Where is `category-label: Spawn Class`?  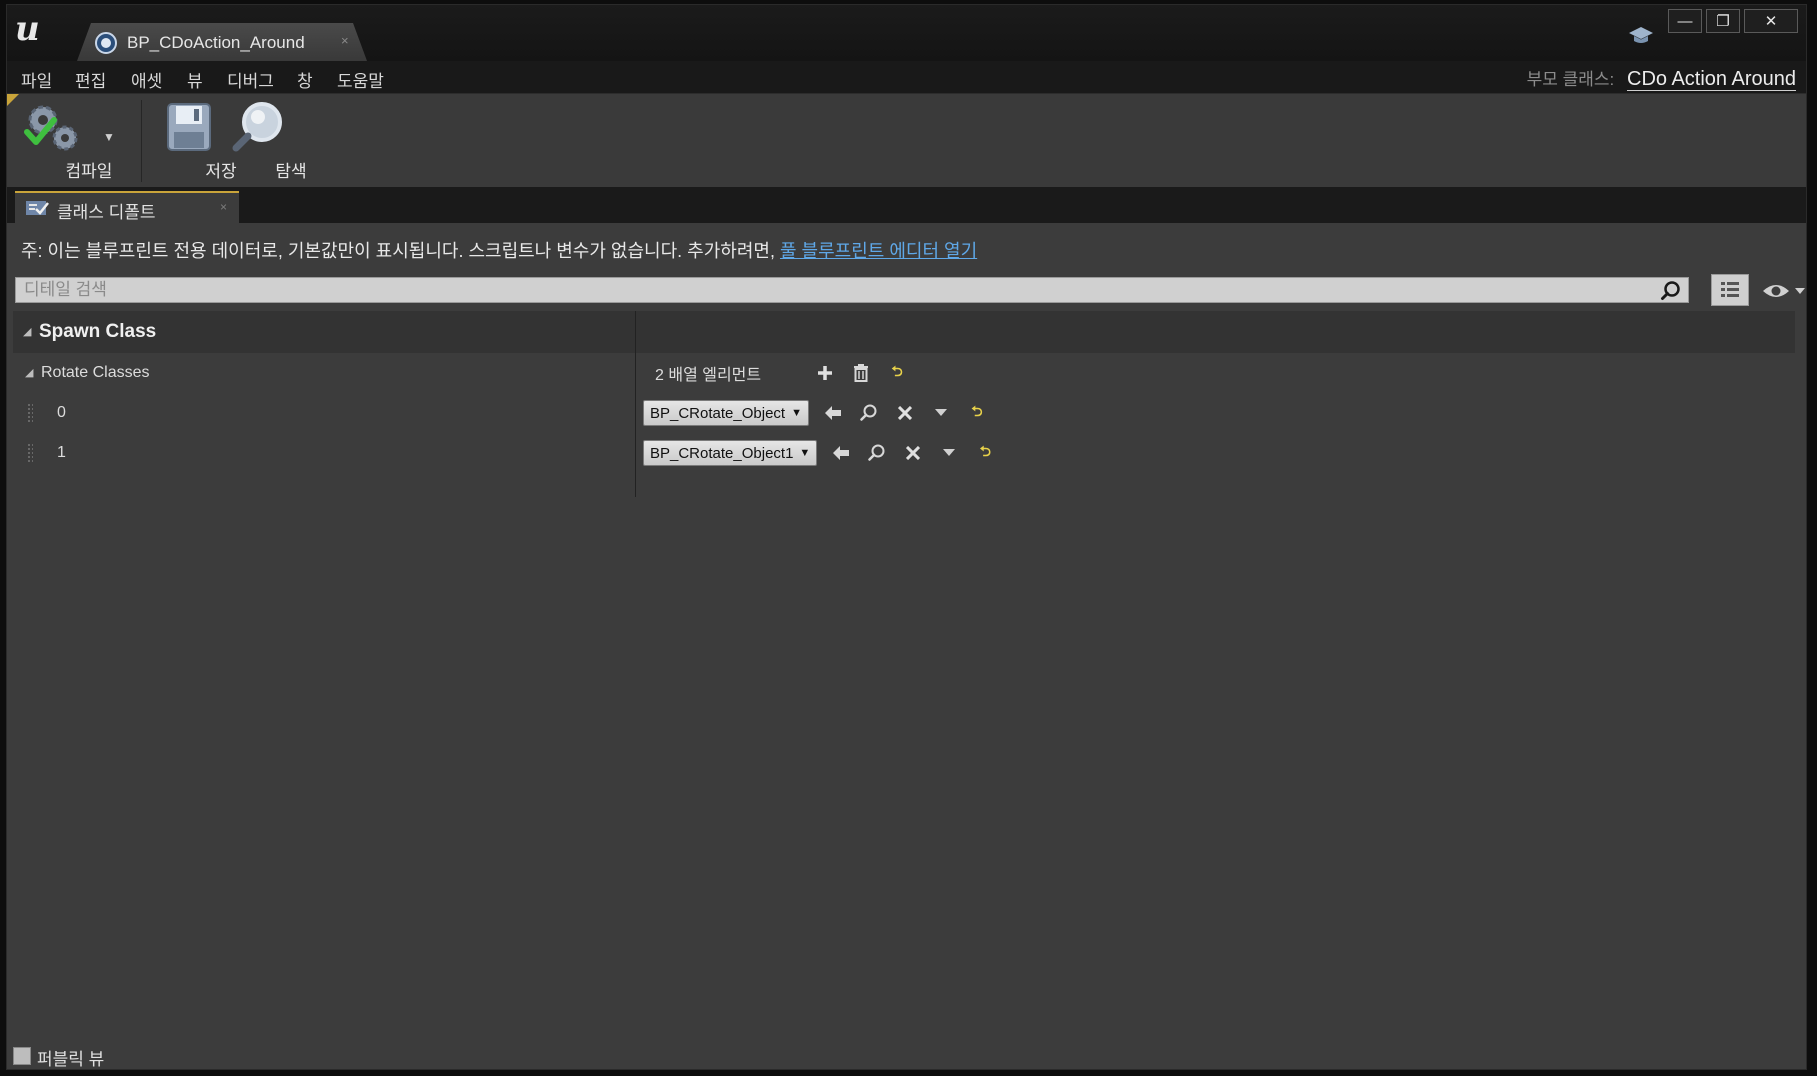
category-label: Spawn Class is located at coordinates (98, 331).